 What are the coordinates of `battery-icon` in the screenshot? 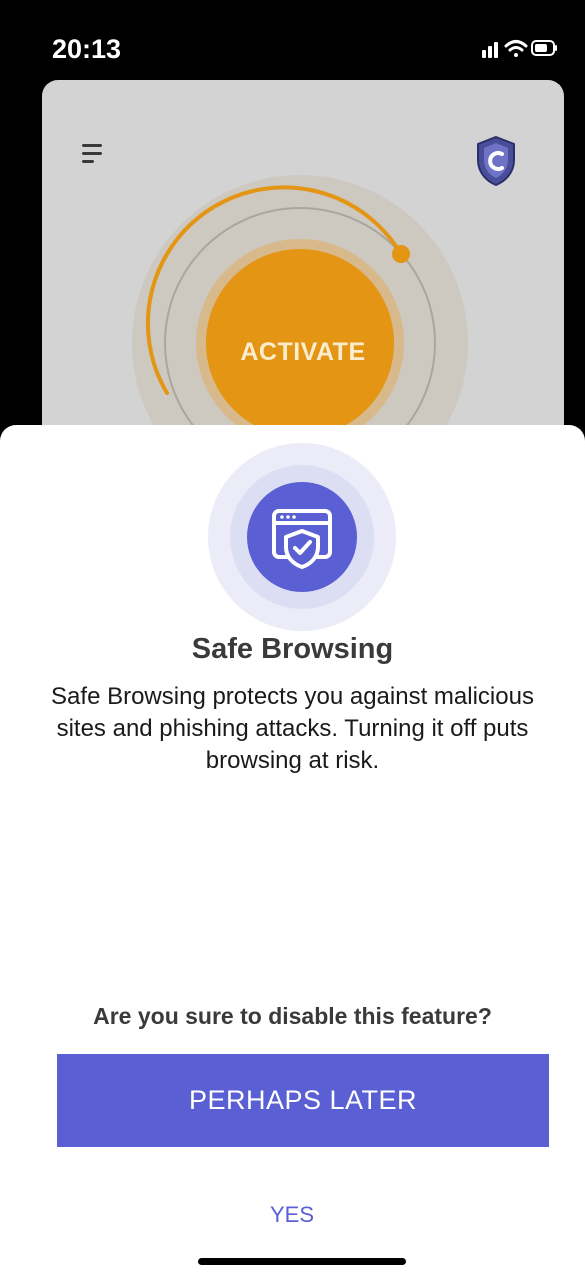 It's located at (544, 48).